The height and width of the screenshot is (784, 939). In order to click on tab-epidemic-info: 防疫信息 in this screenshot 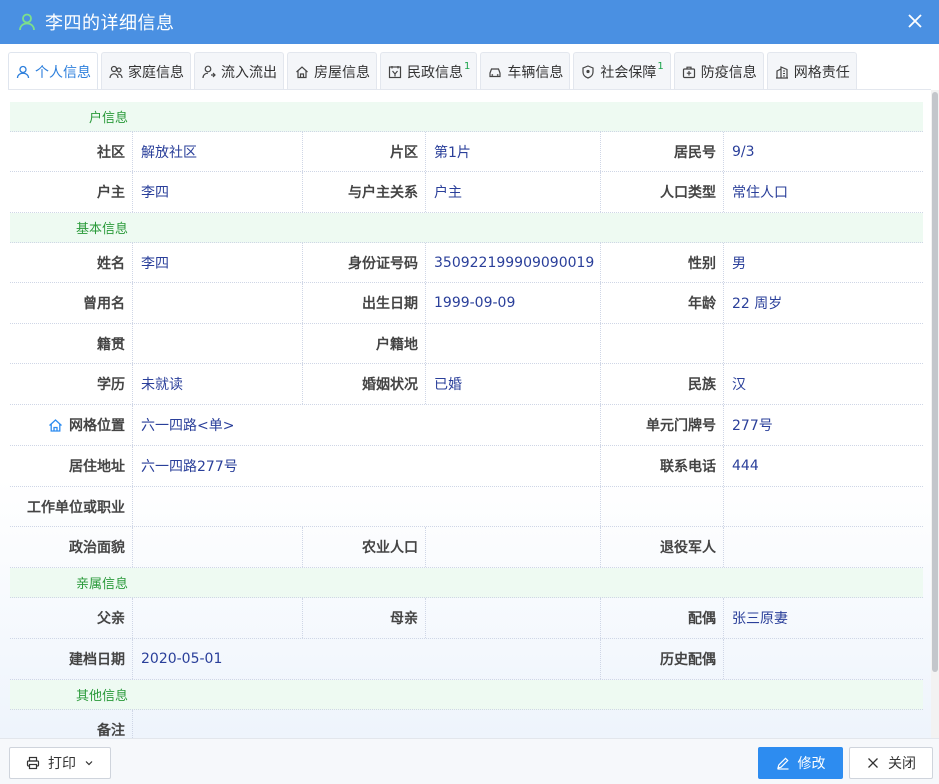, I will do `click(718, 71)`.